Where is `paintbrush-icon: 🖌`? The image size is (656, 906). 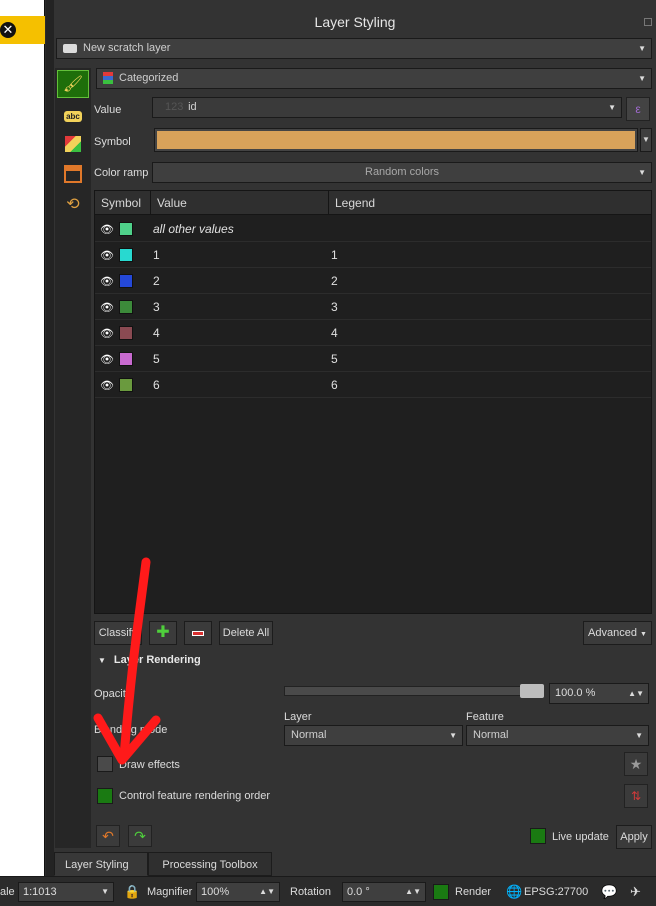
paintbrush-icon: 🖌 is located at coordinates (73, 84).